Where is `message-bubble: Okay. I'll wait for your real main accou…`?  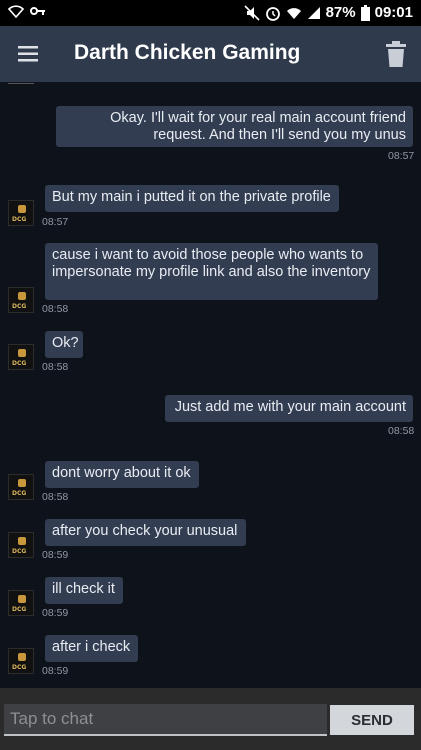 message-bubble: Okay. I'll wait for your real main accou… is located at coordinates (234, 126).